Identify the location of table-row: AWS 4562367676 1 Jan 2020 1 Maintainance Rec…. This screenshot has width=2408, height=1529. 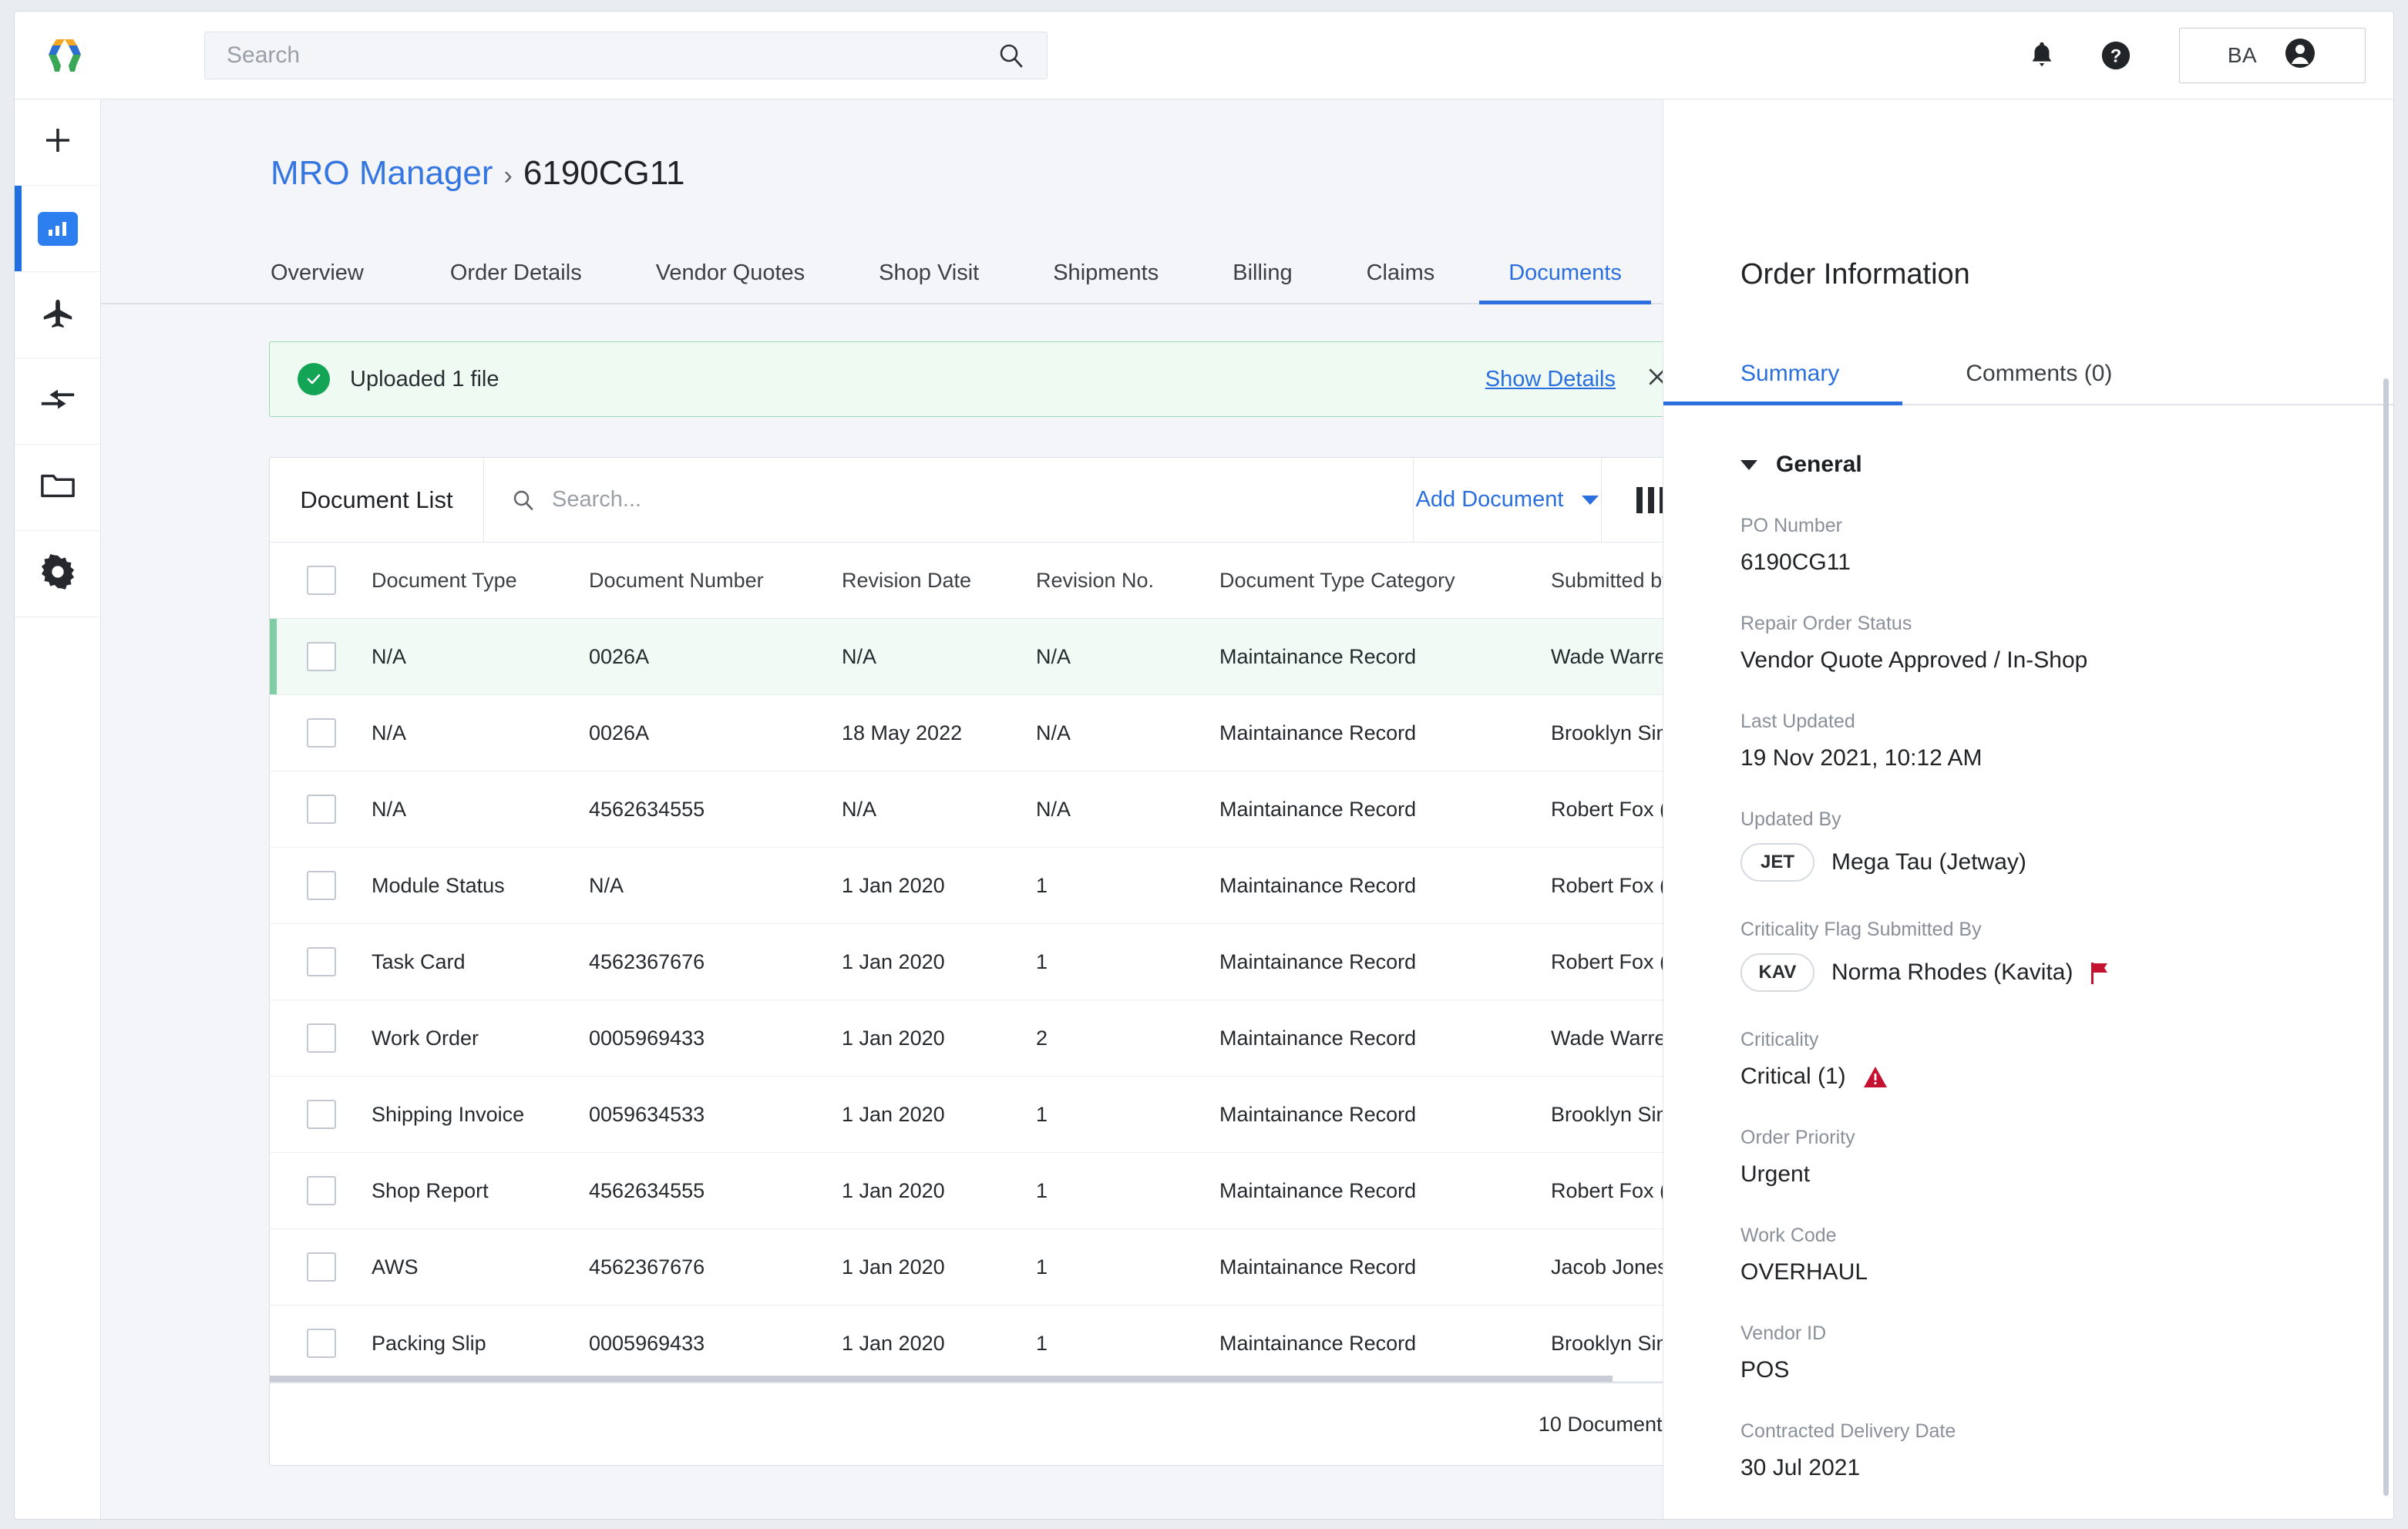
(966, 1267).